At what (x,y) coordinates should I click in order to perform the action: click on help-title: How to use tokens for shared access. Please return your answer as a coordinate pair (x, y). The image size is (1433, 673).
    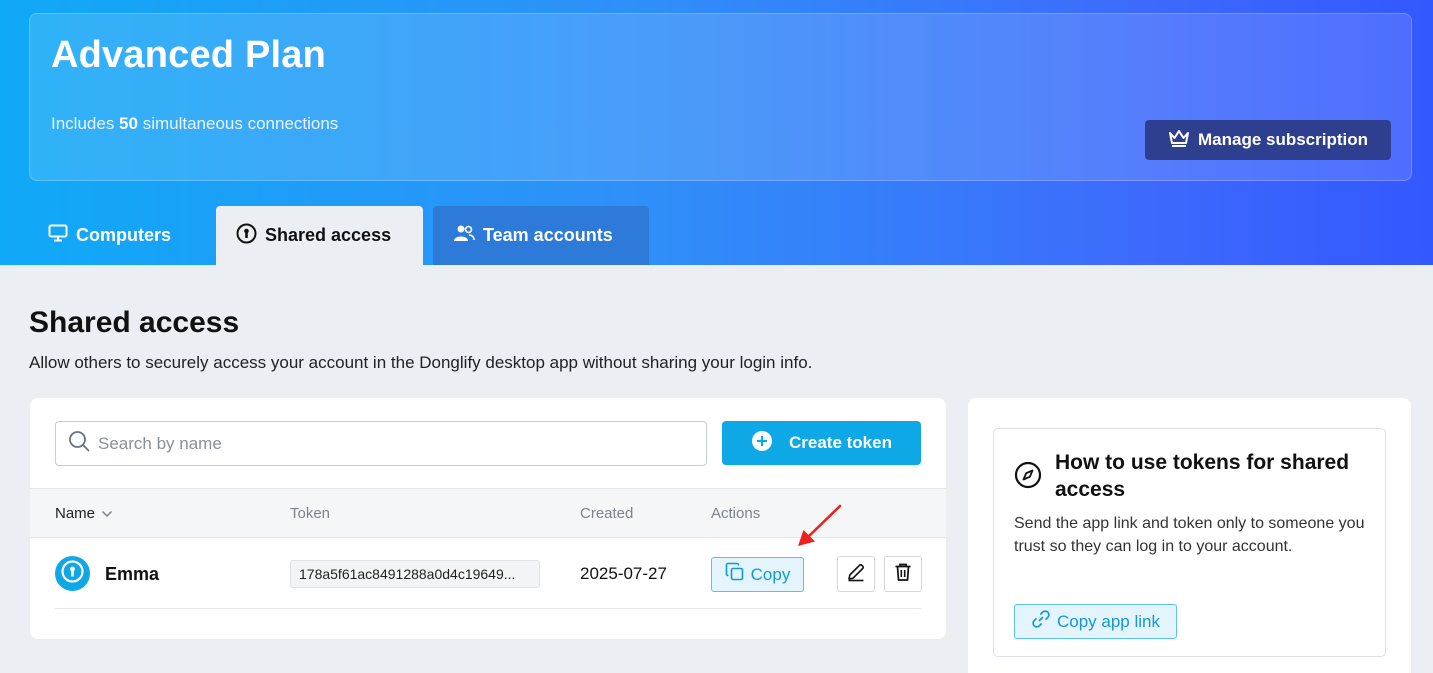
    Looking at the image, I should click on (1202, 476).